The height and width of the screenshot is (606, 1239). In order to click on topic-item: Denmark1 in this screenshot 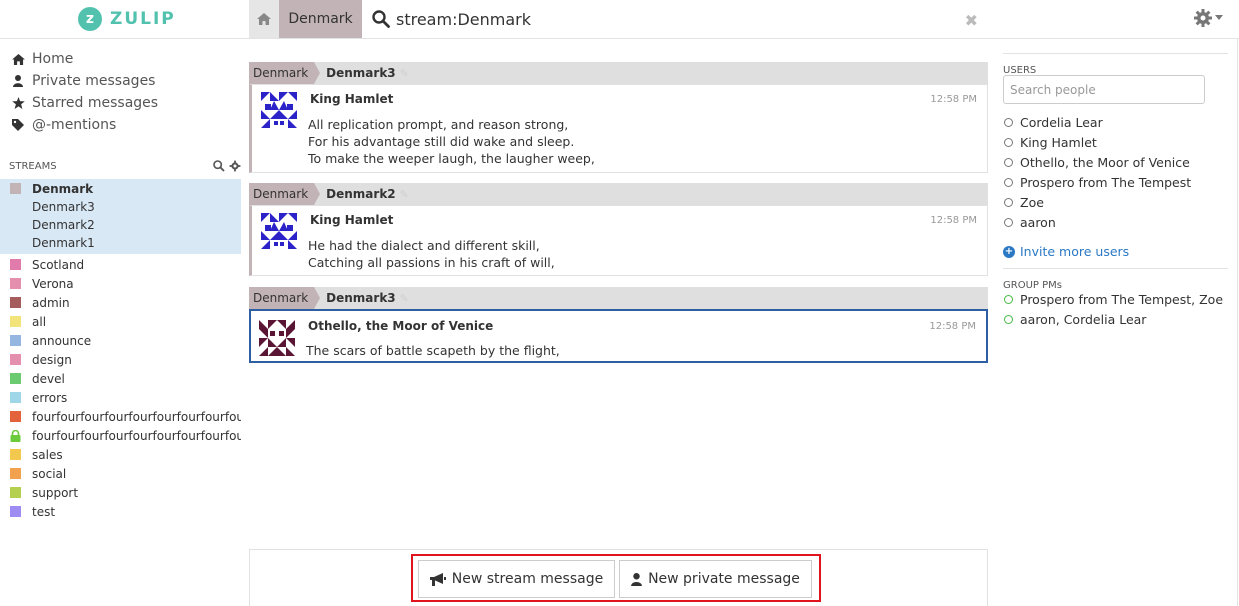, I will do `click(120, 243)`.